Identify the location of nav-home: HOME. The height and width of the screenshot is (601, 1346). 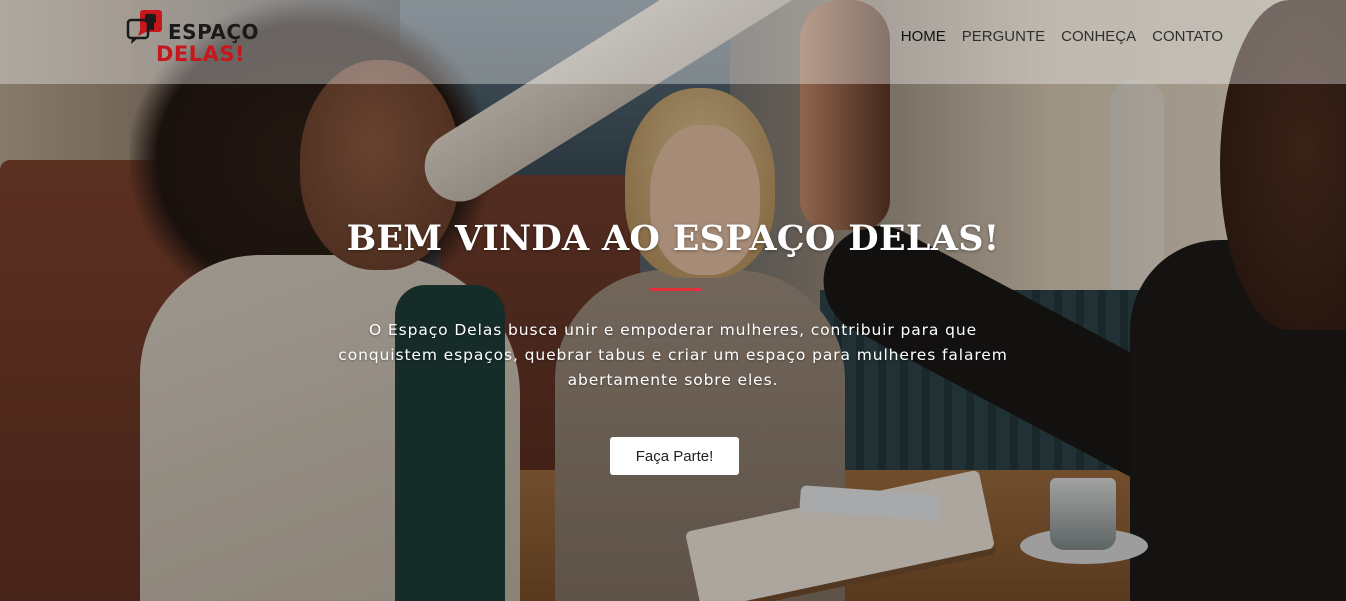
(923, 36).